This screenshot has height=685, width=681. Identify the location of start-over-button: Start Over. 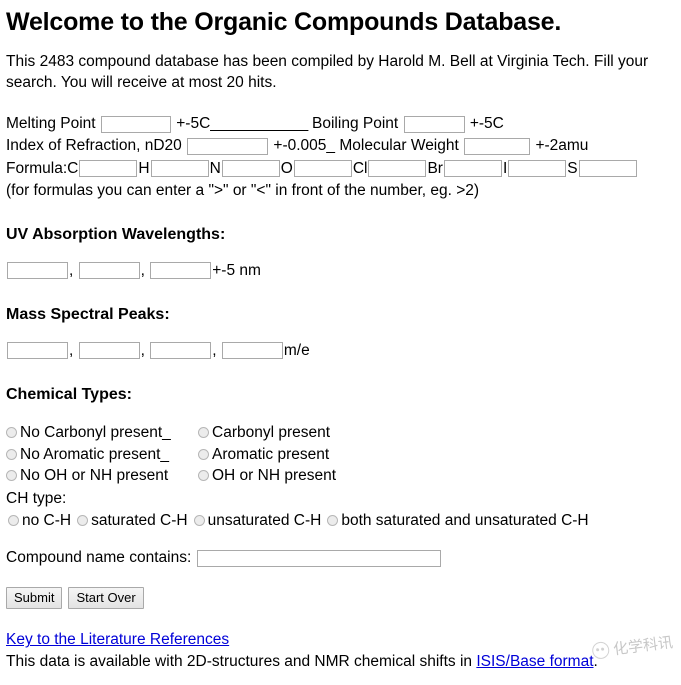
(106, 598).